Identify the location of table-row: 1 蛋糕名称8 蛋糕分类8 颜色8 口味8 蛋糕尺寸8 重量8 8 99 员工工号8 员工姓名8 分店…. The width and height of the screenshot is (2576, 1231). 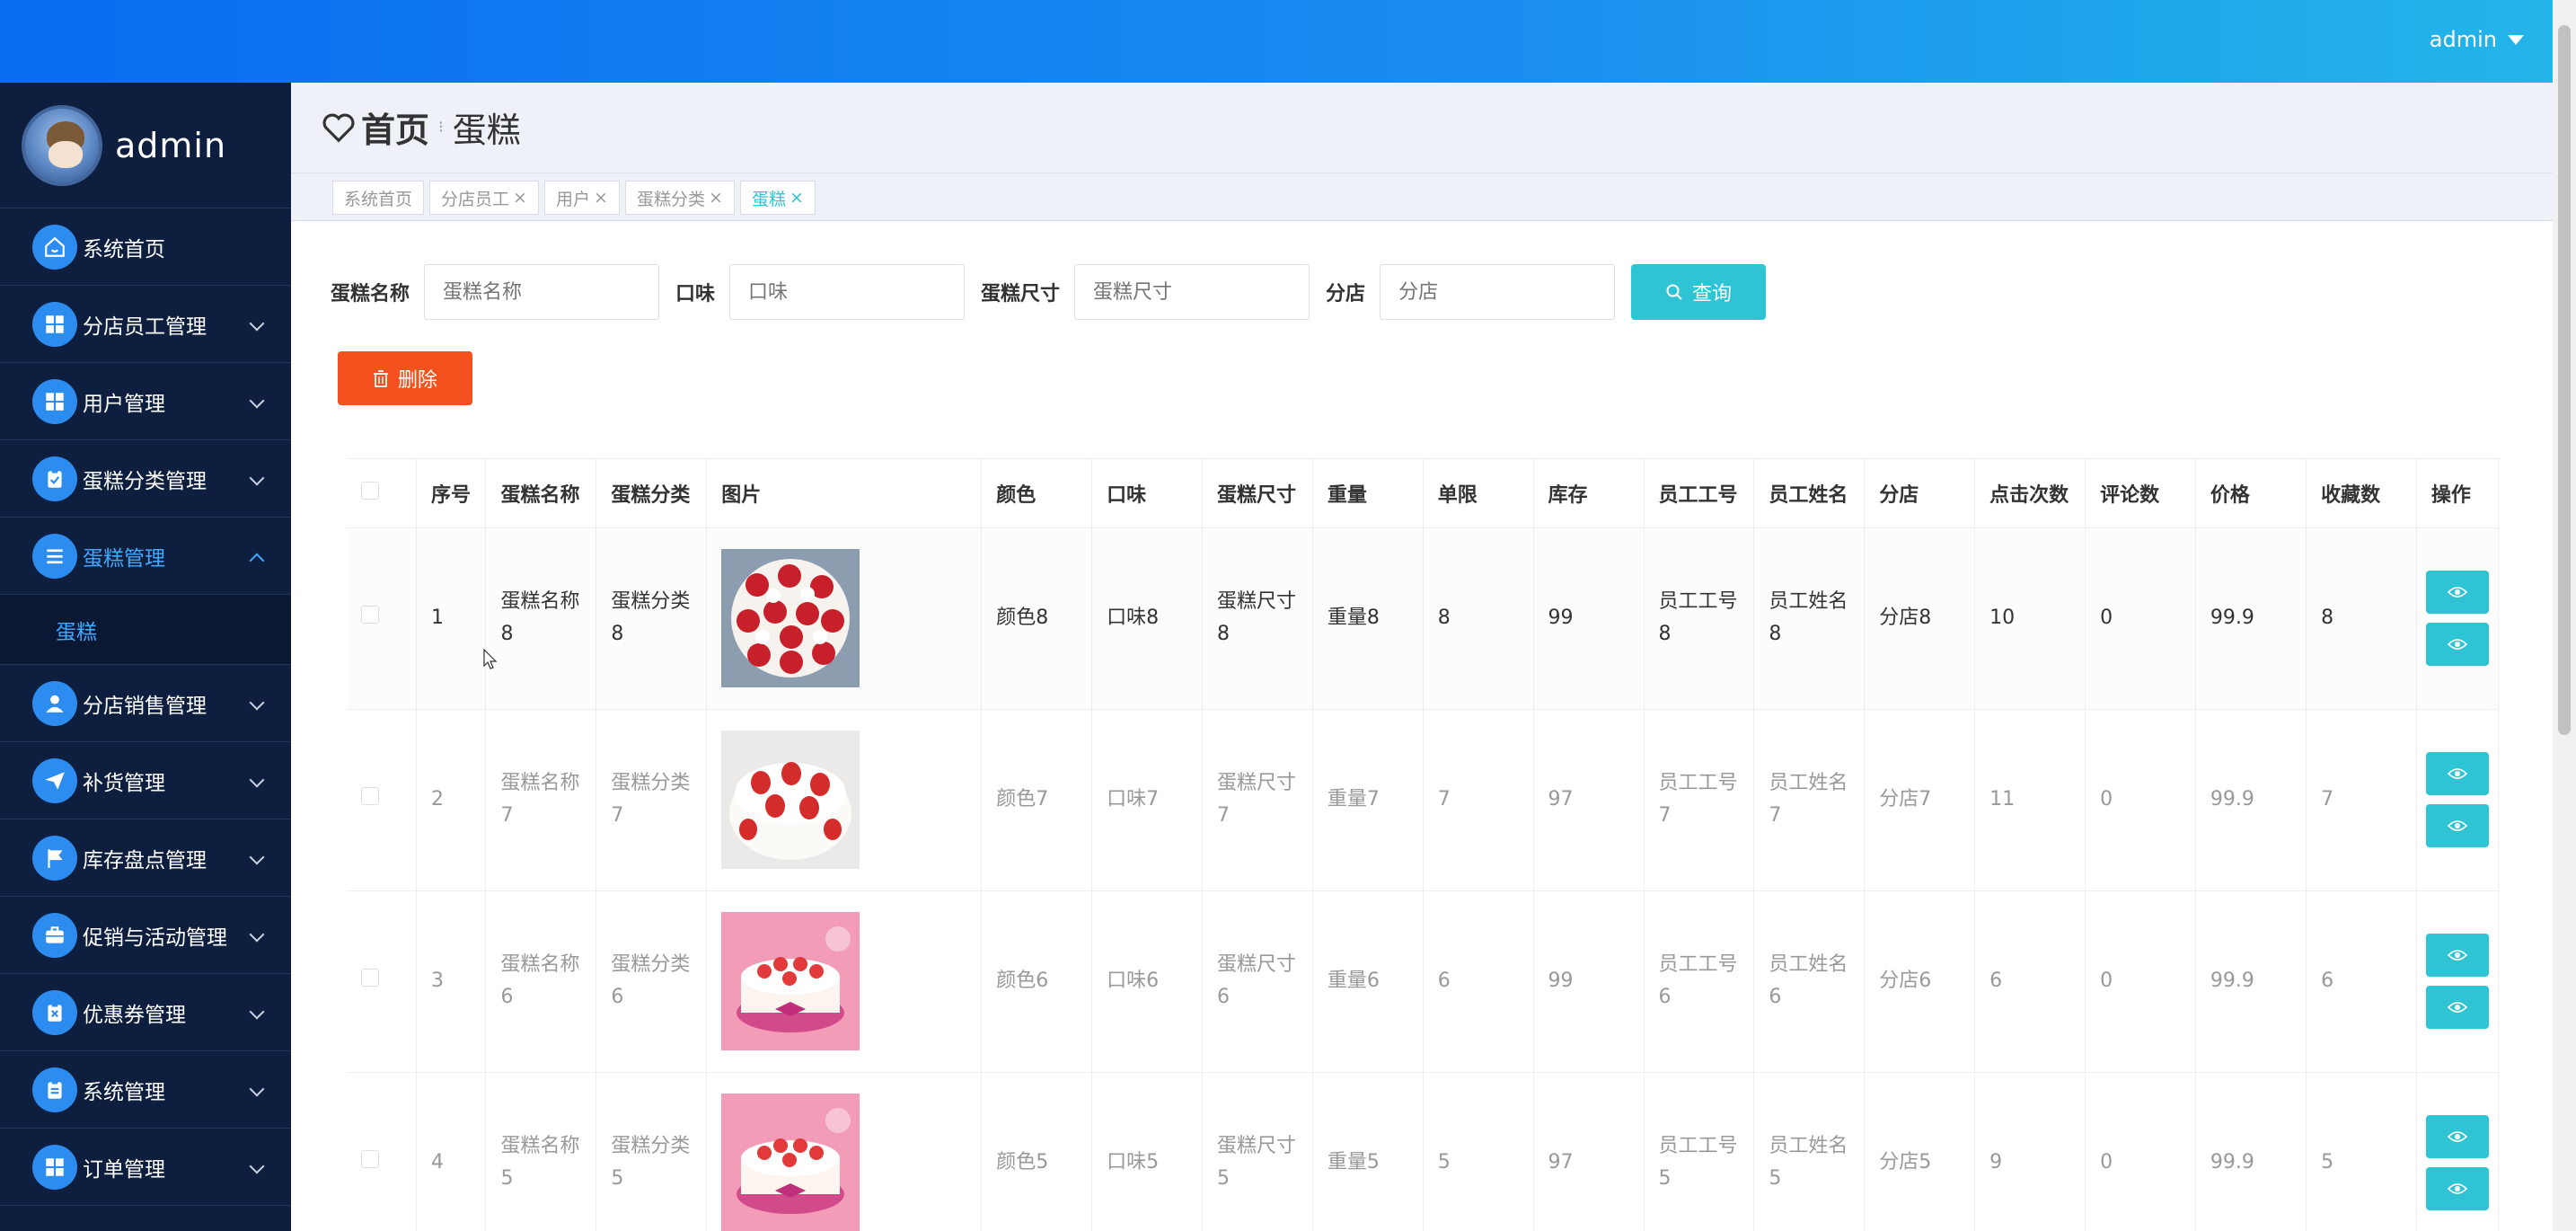
(1423, 618).